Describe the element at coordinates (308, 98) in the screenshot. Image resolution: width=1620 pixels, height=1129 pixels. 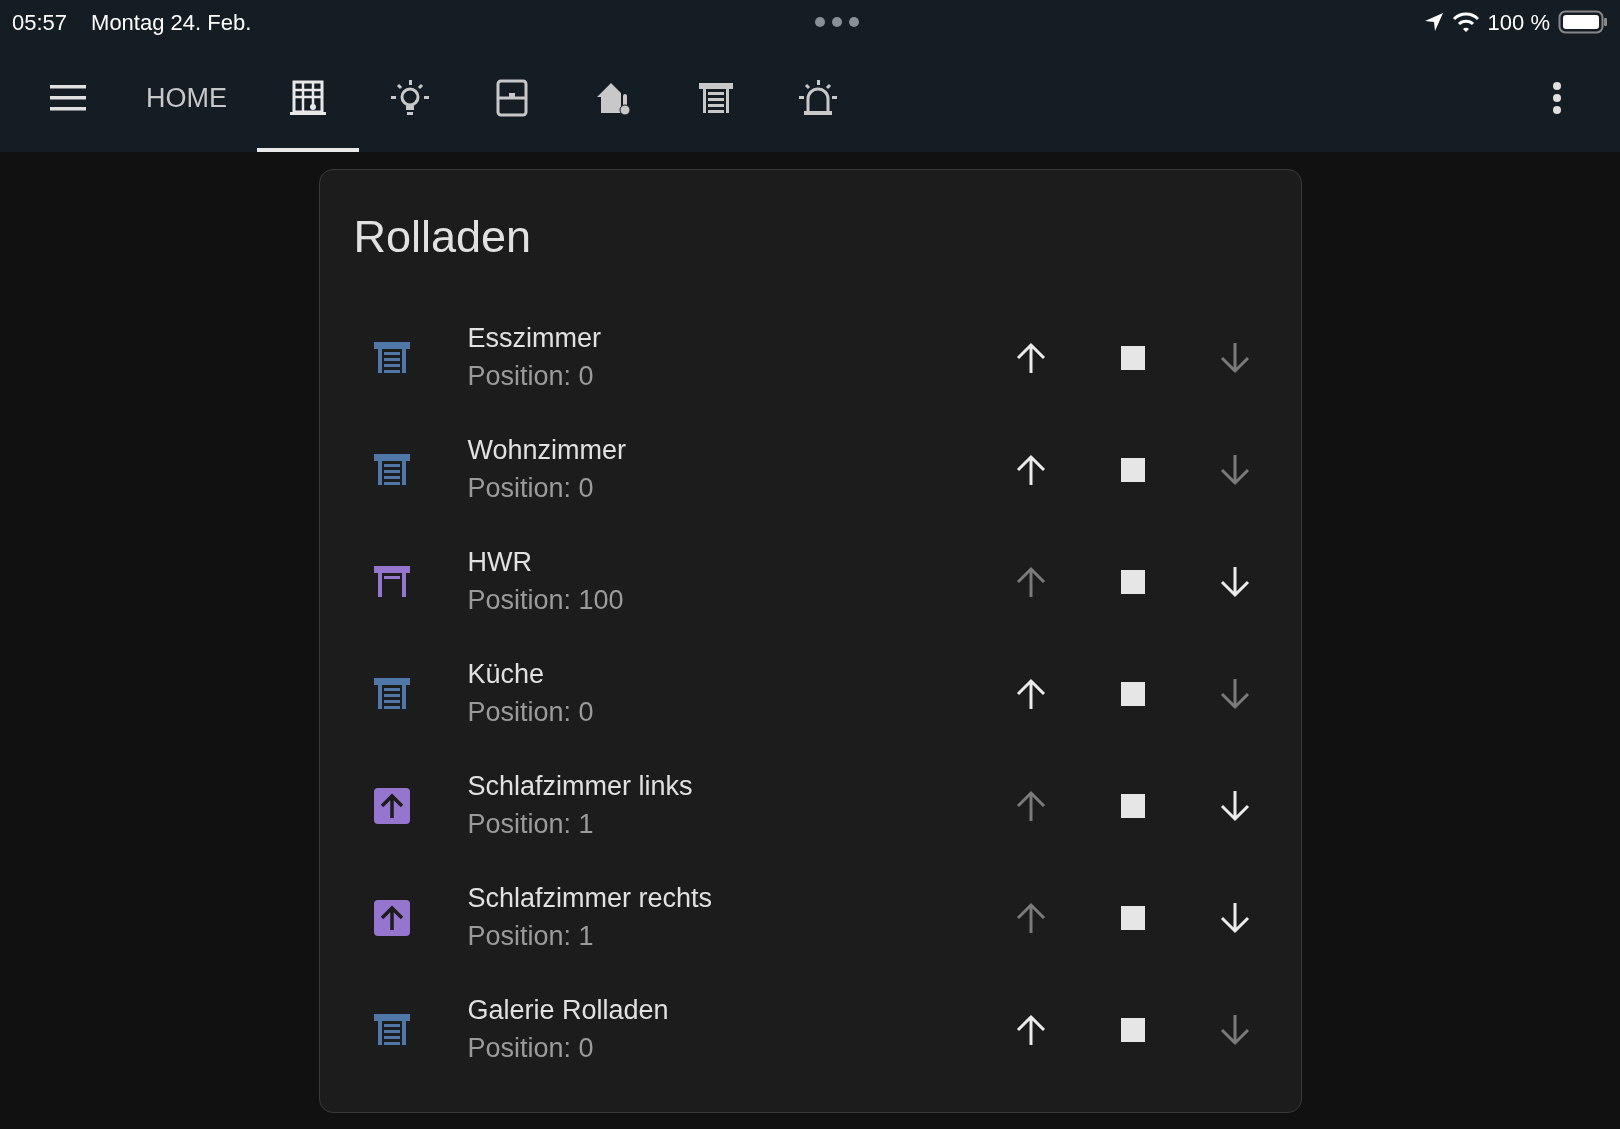
I see `window-icon` at that location.